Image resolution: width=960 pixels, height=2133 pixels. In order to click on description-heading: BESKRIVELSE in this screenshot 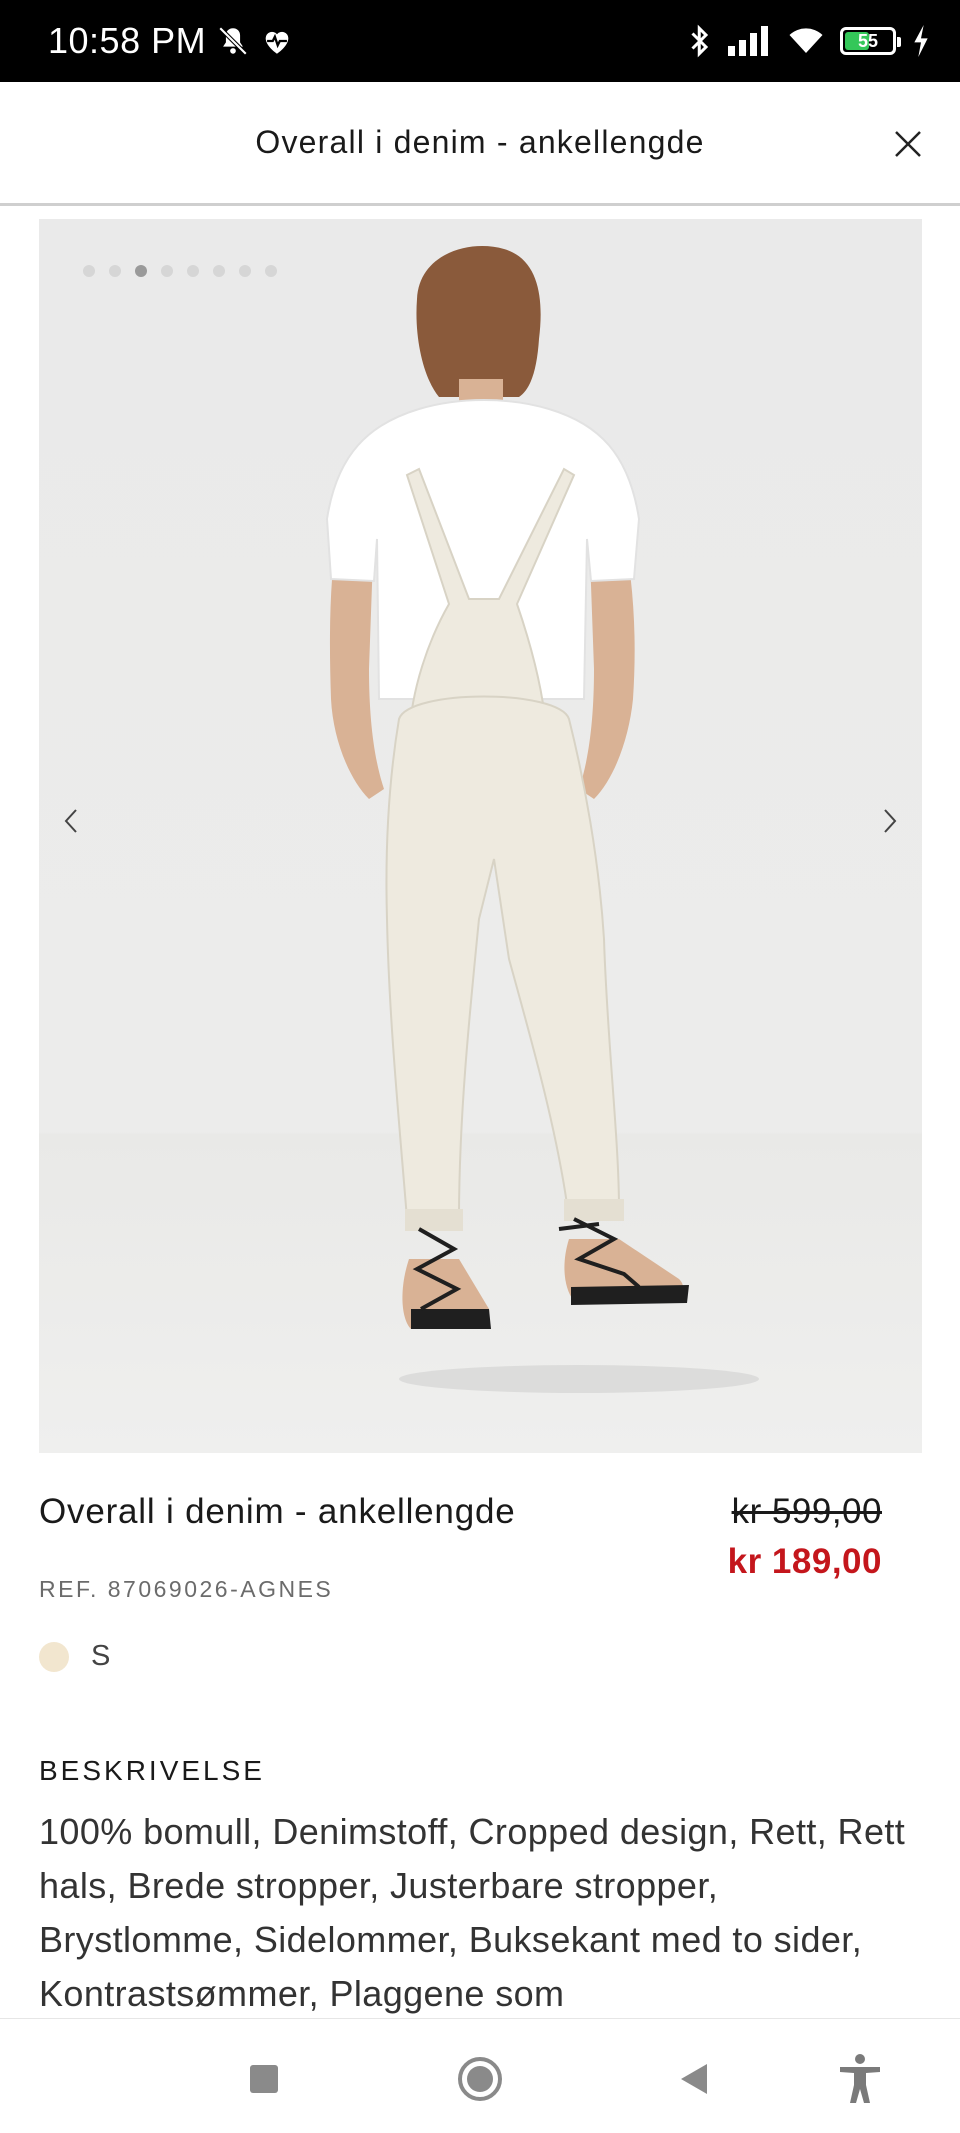, I will do `click(152, 1770)`.